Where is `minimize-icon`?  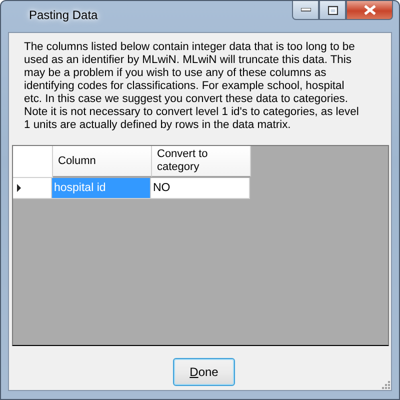
minimize-icon is located at coordinates (305, 10).